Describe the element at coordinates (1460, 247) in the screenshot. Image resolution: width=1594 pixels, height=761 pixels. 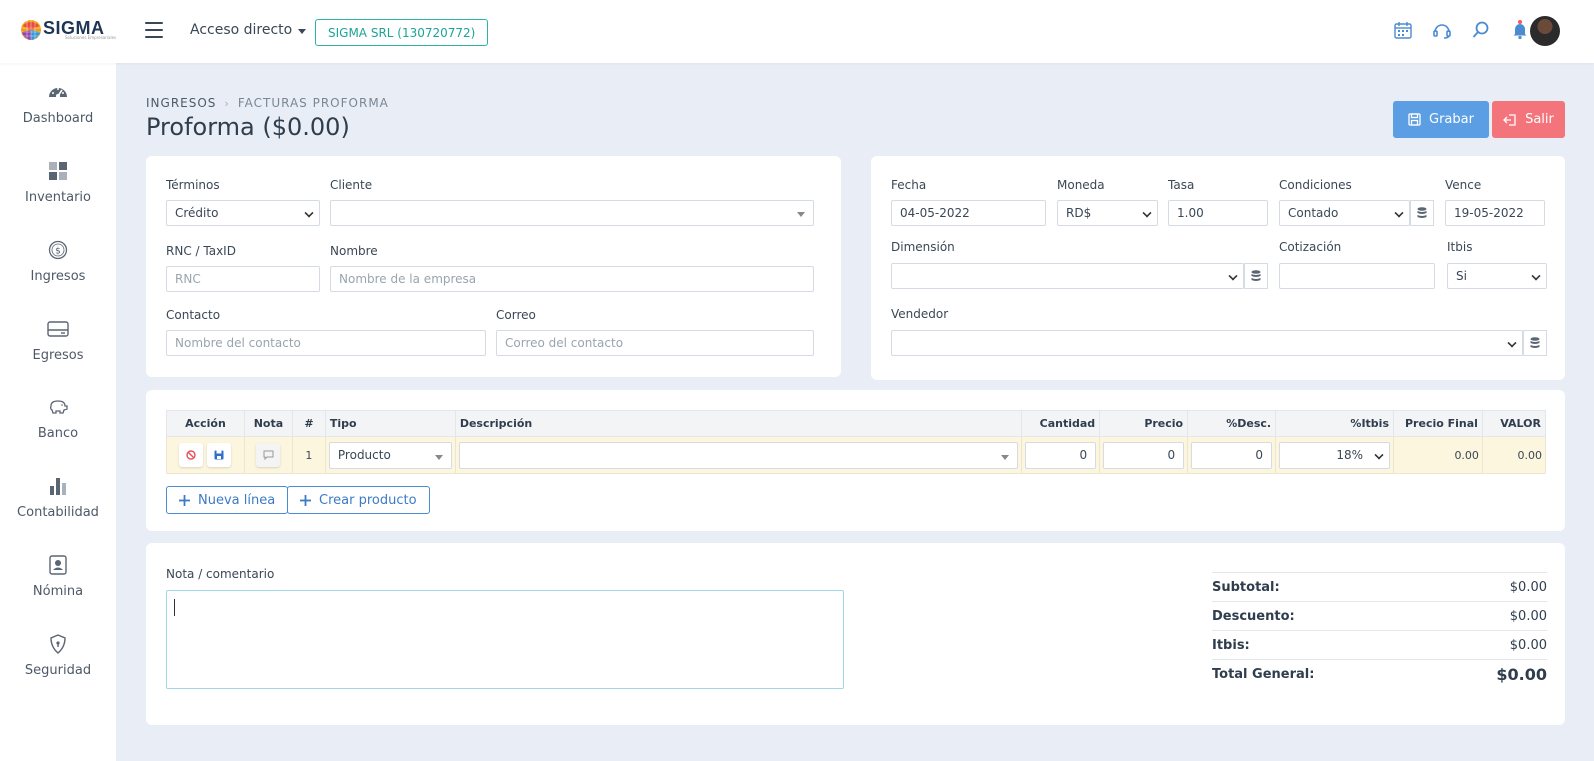
I see `itbis-label: Itbis` at that location.